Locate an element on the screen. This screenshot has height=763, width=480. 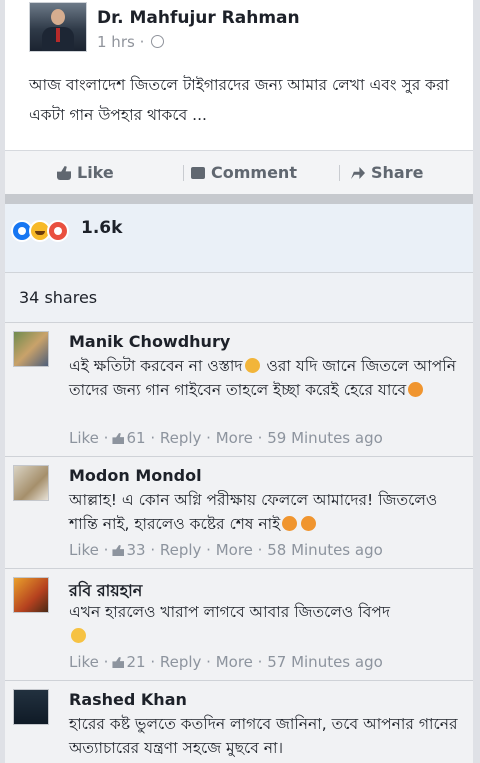
shares-count: 34 shares is located at coordinates (58, 297).